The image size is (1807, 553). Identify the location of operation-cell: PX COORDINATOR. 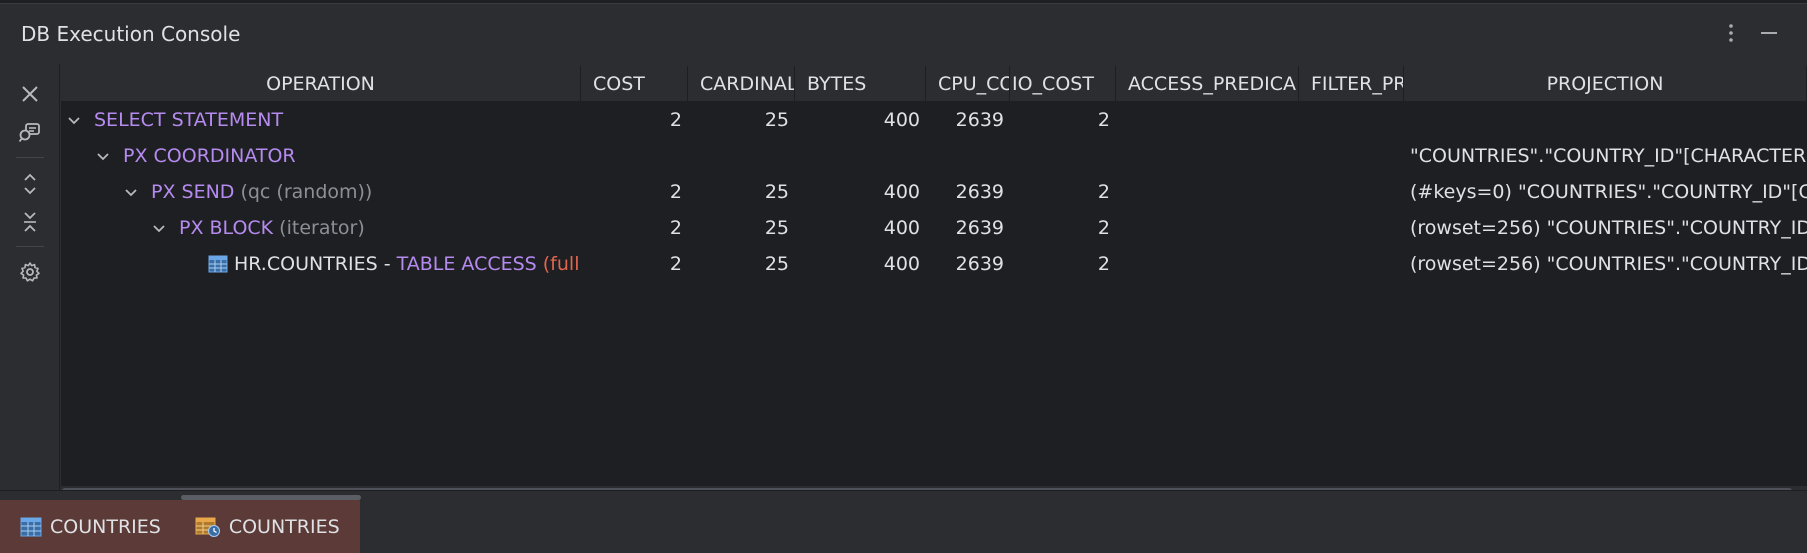
(321, 156).